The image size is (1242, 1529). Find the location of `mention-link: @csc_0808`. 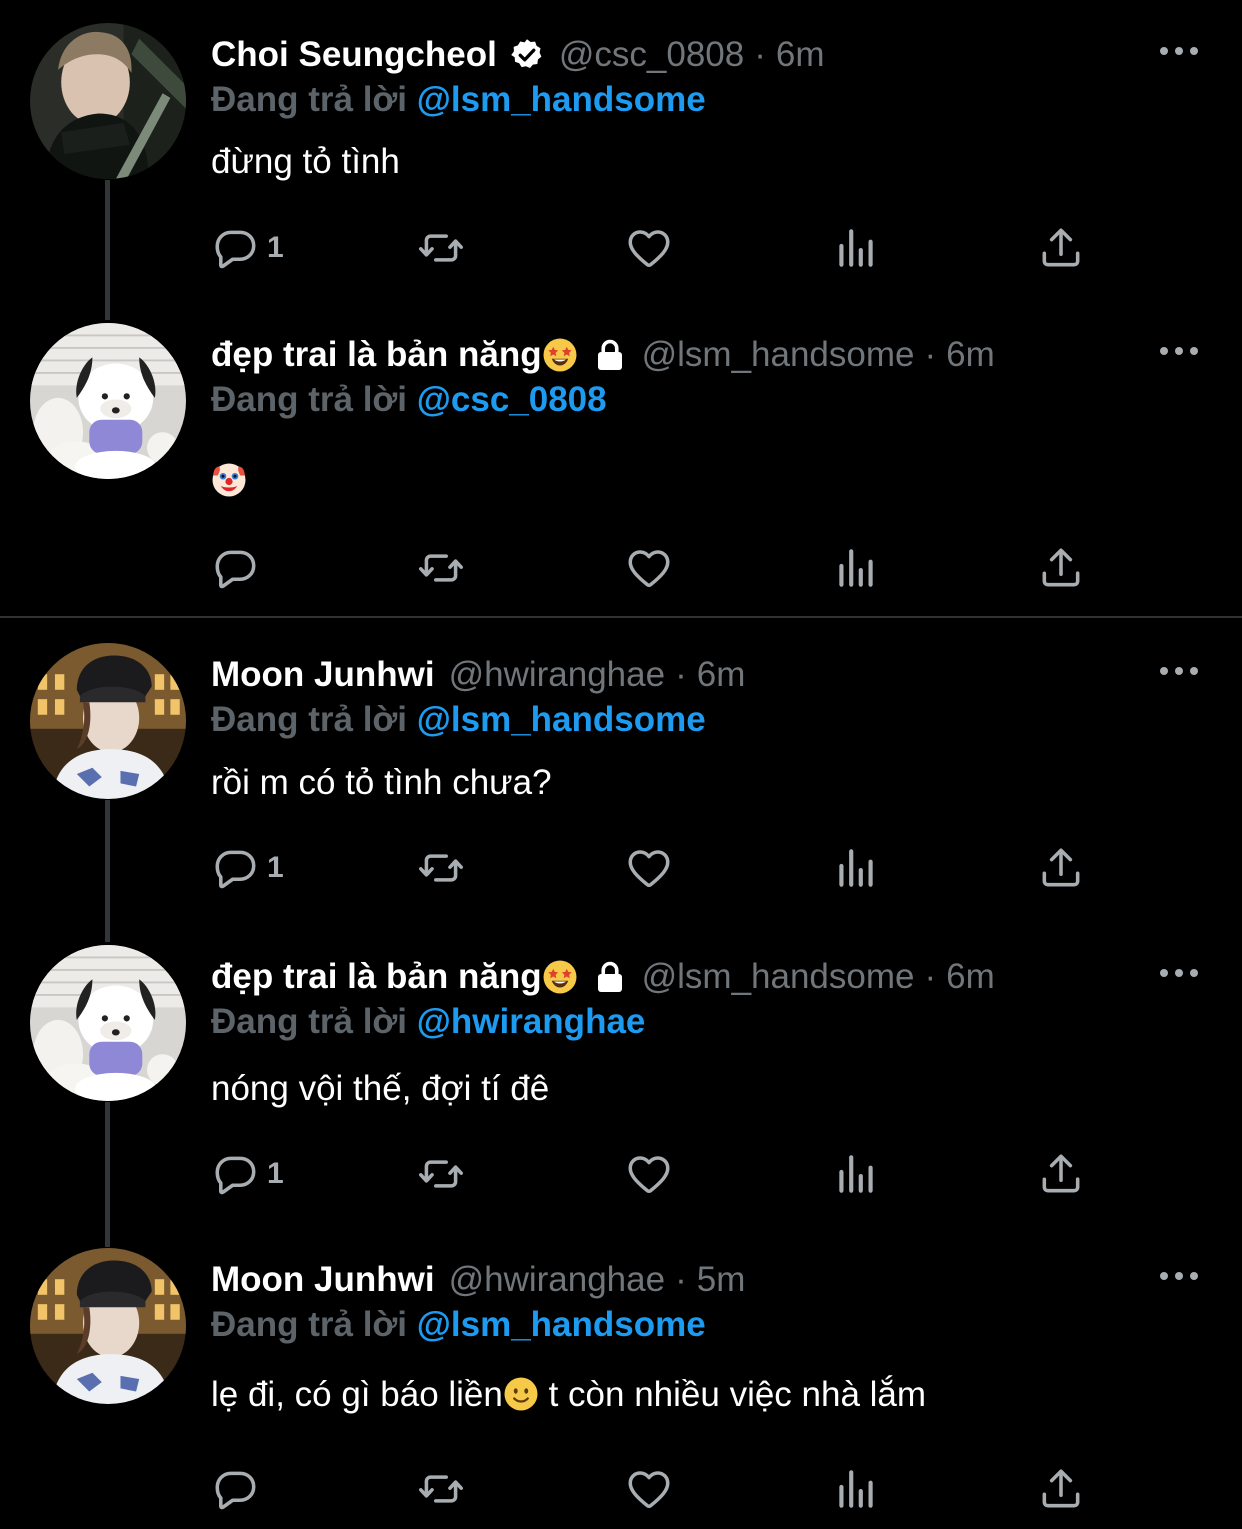

mention-link: @csc_0808 is located at coordinates (512, 399).